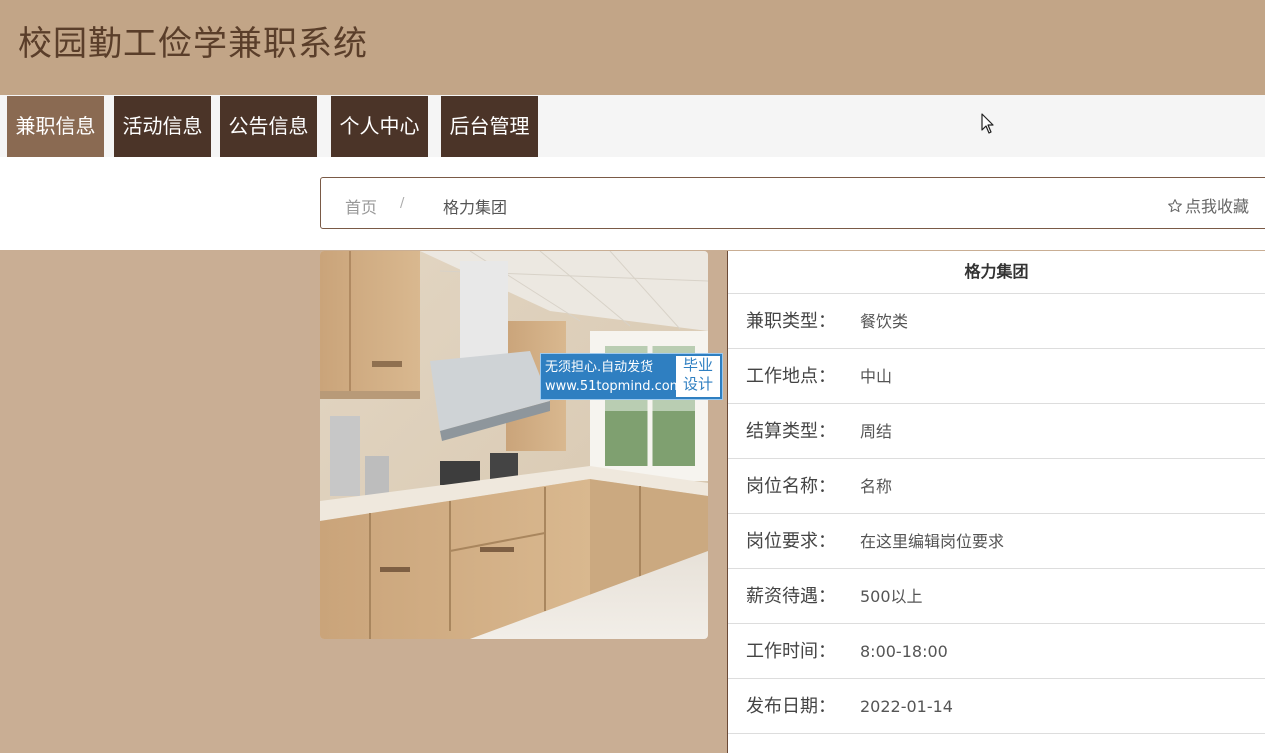 The height and width of the screenshot is (753, 1265). I want to click on detail-row: 发布日期： 2022-01-14, so click(996, 706).